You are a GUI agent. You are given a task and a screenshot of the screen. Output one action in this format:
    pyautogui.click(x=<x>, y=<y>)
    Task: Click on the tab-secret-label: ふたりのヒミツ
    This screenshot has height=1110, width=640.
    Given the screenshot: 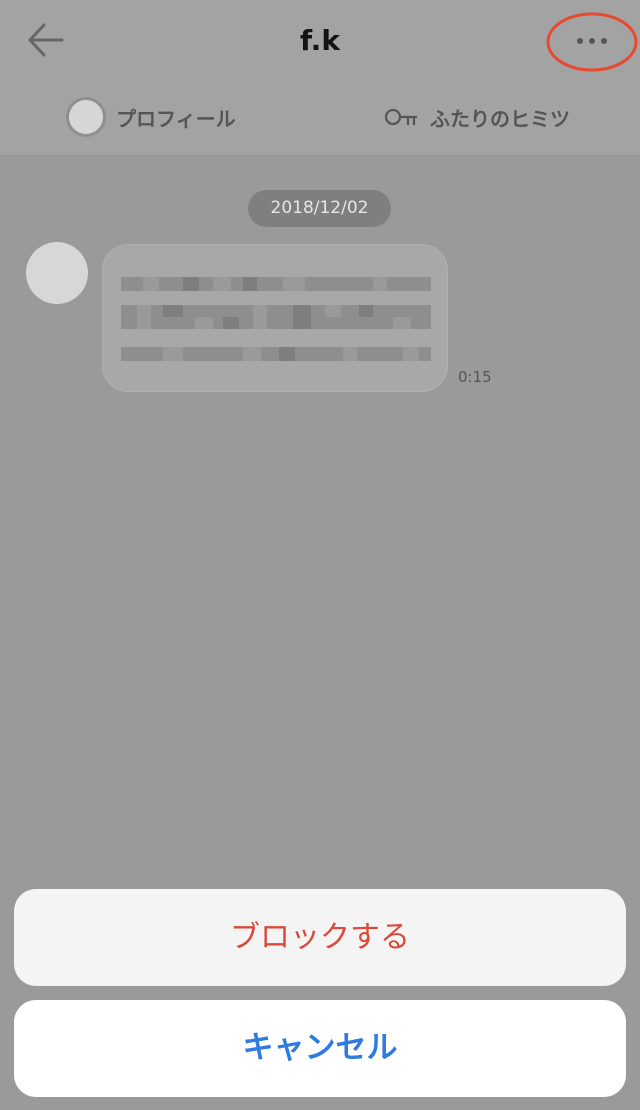 What is the action you would take?
    pyautogui.click(x=500, y=118)
    